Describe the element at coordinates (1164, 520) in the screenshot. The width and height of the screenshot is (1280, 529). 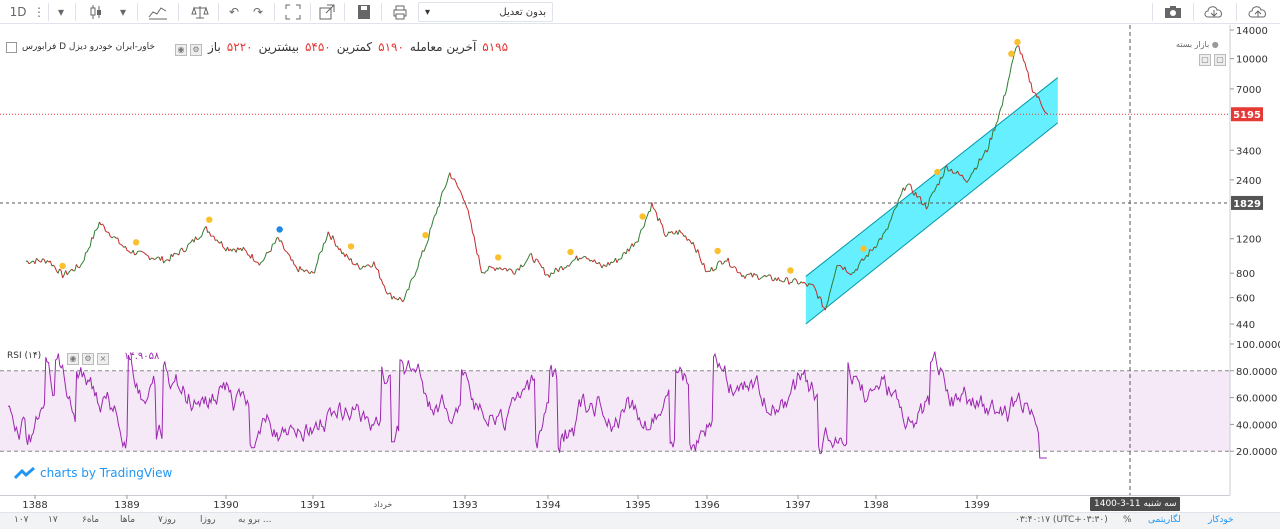
I see `log-scale-toggle: لگاریتمی` at that location.